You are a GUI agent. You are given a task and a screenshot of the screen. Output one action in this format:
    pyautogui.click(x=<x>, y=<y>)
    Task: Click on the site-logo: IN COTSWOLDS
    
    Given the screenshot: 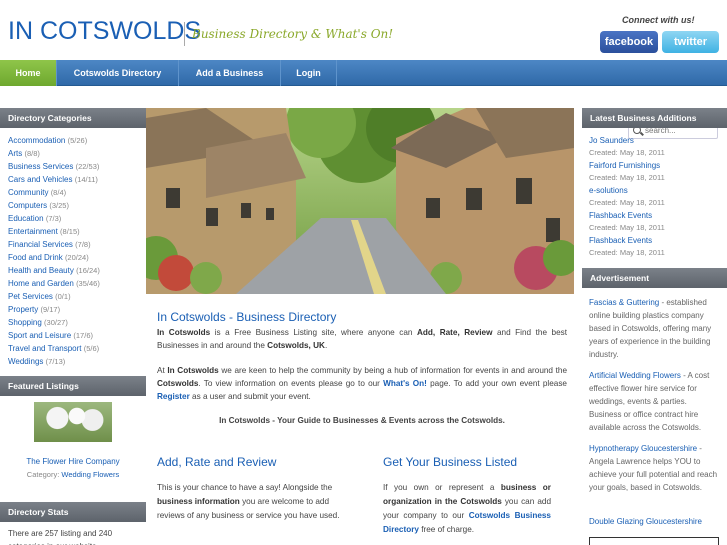 What is the action you would take?
    pyautogui.click(x=104, y=31)
    